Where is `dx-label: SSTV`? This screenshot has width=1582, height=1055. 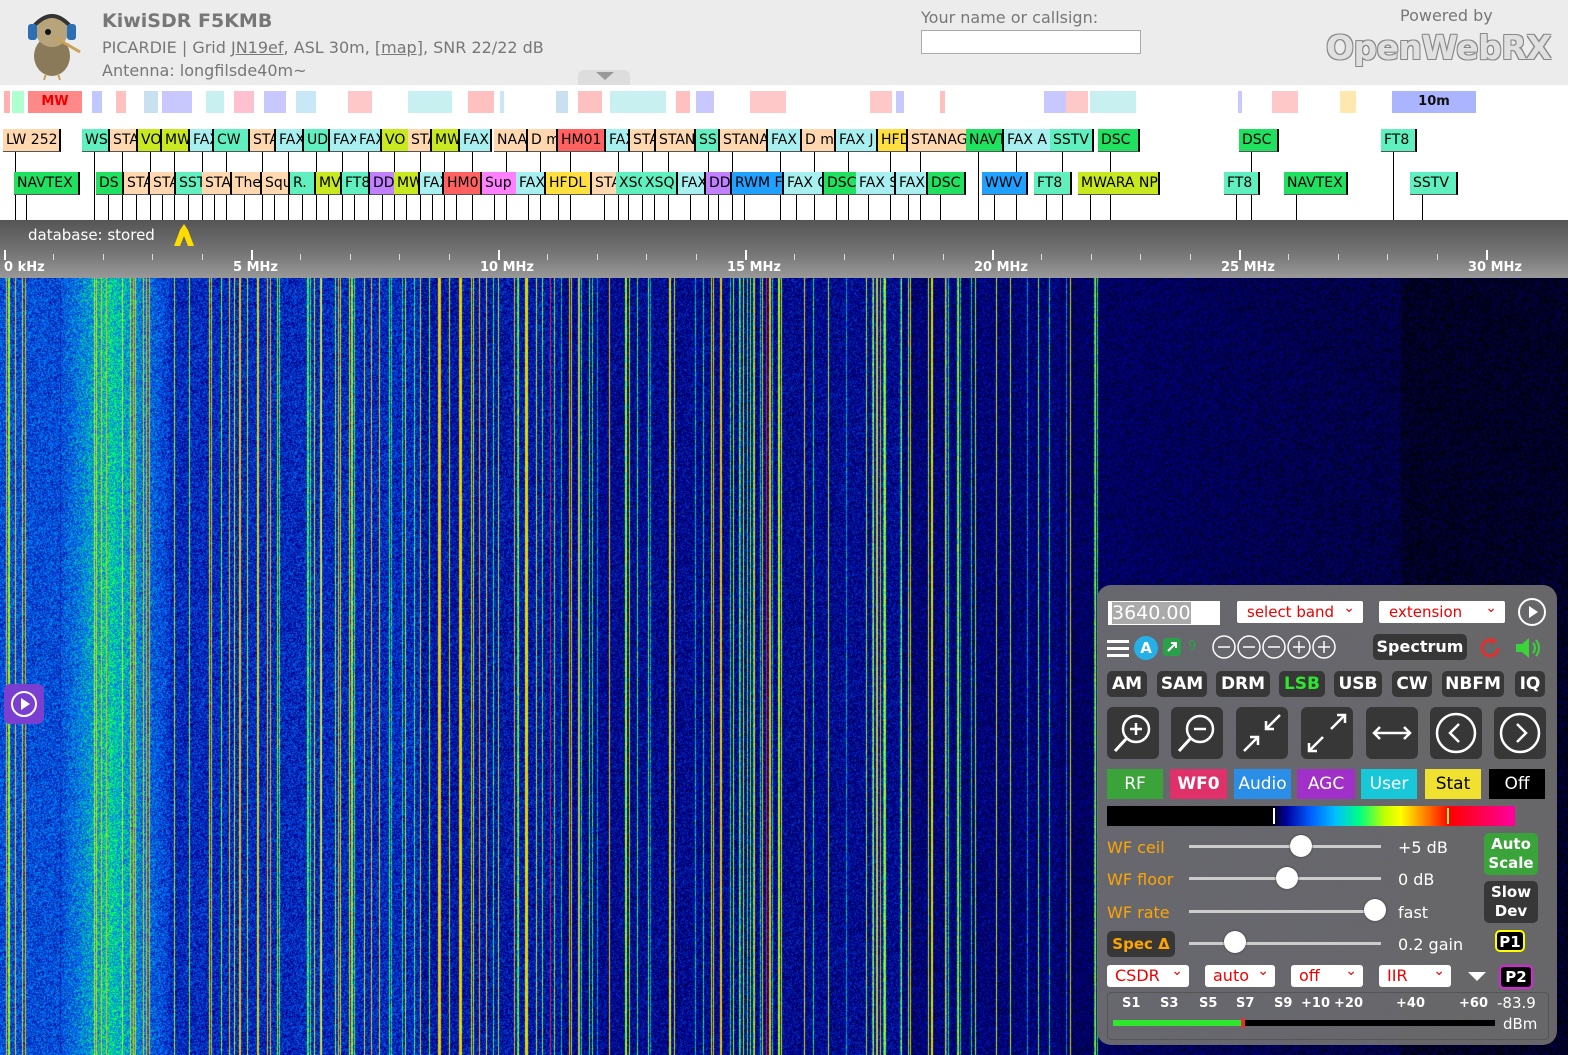 dx-label: SSTV is located at coordinates (1434, 183).